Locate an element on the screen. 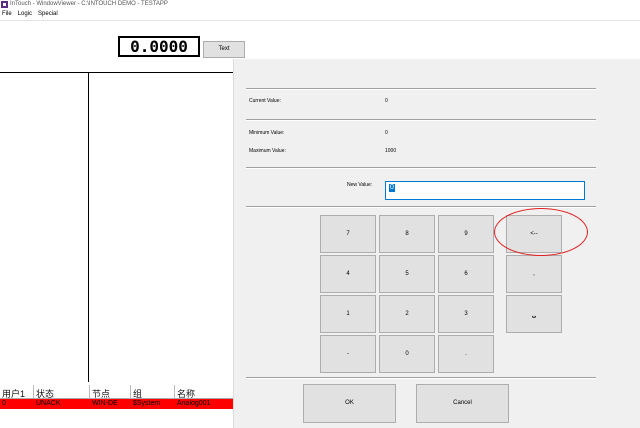 This screenshot has height=428, width=640. key-2: 2 is located at coordinates (407, 314).